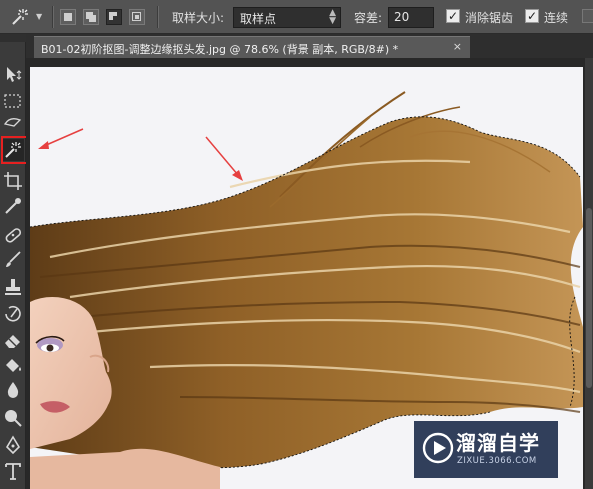  Describe the element at coordinates (589, 298) in the screenshot. I see `scrollbar-thumb` at that location.